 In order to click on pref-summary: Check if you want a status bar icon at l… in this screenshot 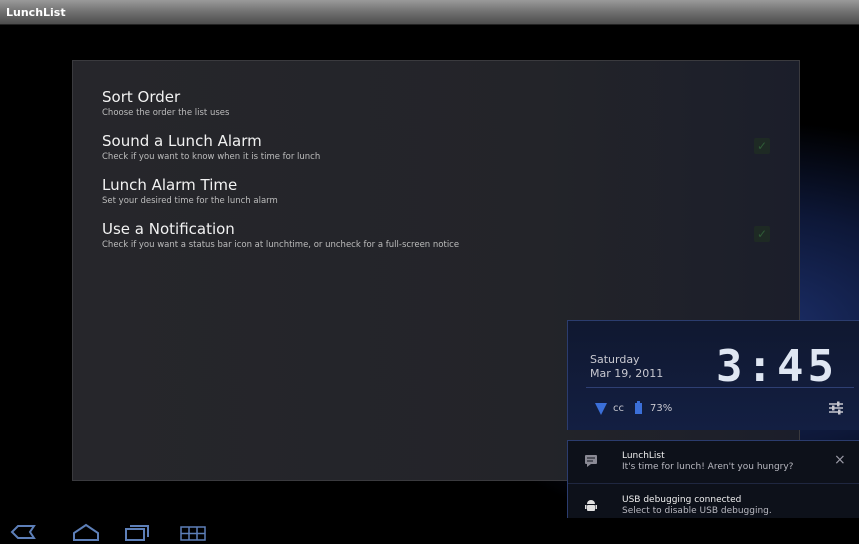, I will do `click(281, 245)`.